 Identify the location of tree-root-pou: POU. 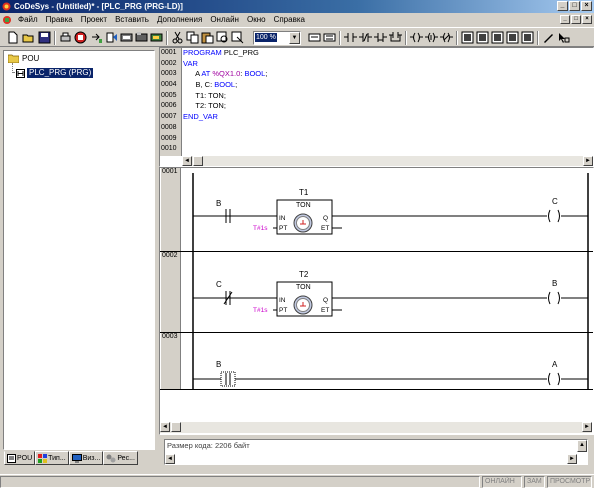
(23, 58).